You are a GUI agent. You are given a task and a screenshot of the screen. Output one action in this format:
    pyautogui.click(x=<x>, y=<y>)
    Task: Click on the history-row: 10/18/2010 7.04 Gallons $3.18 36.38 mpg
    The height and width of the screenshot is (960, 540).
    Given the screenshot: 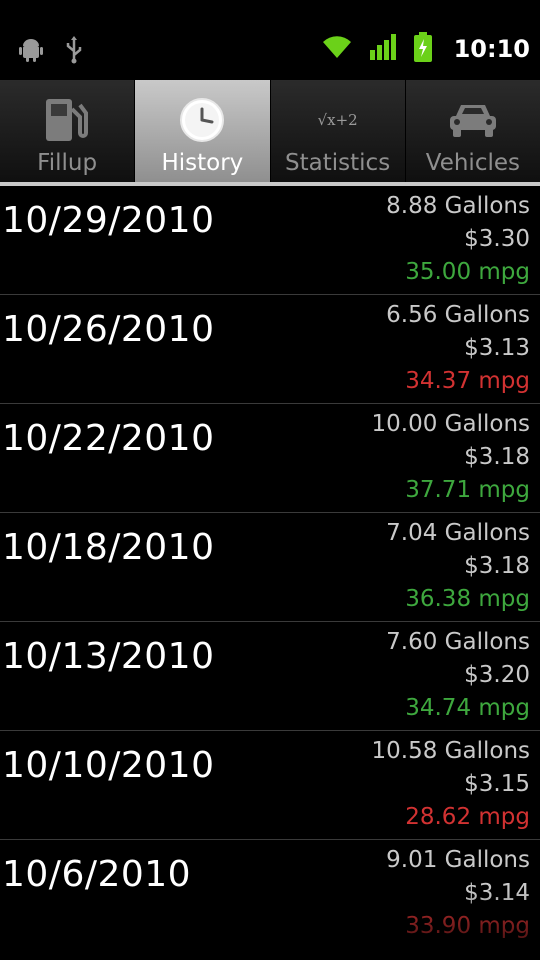 What is the action you would take?
    pyautogui.click(x=270, y=567)
    